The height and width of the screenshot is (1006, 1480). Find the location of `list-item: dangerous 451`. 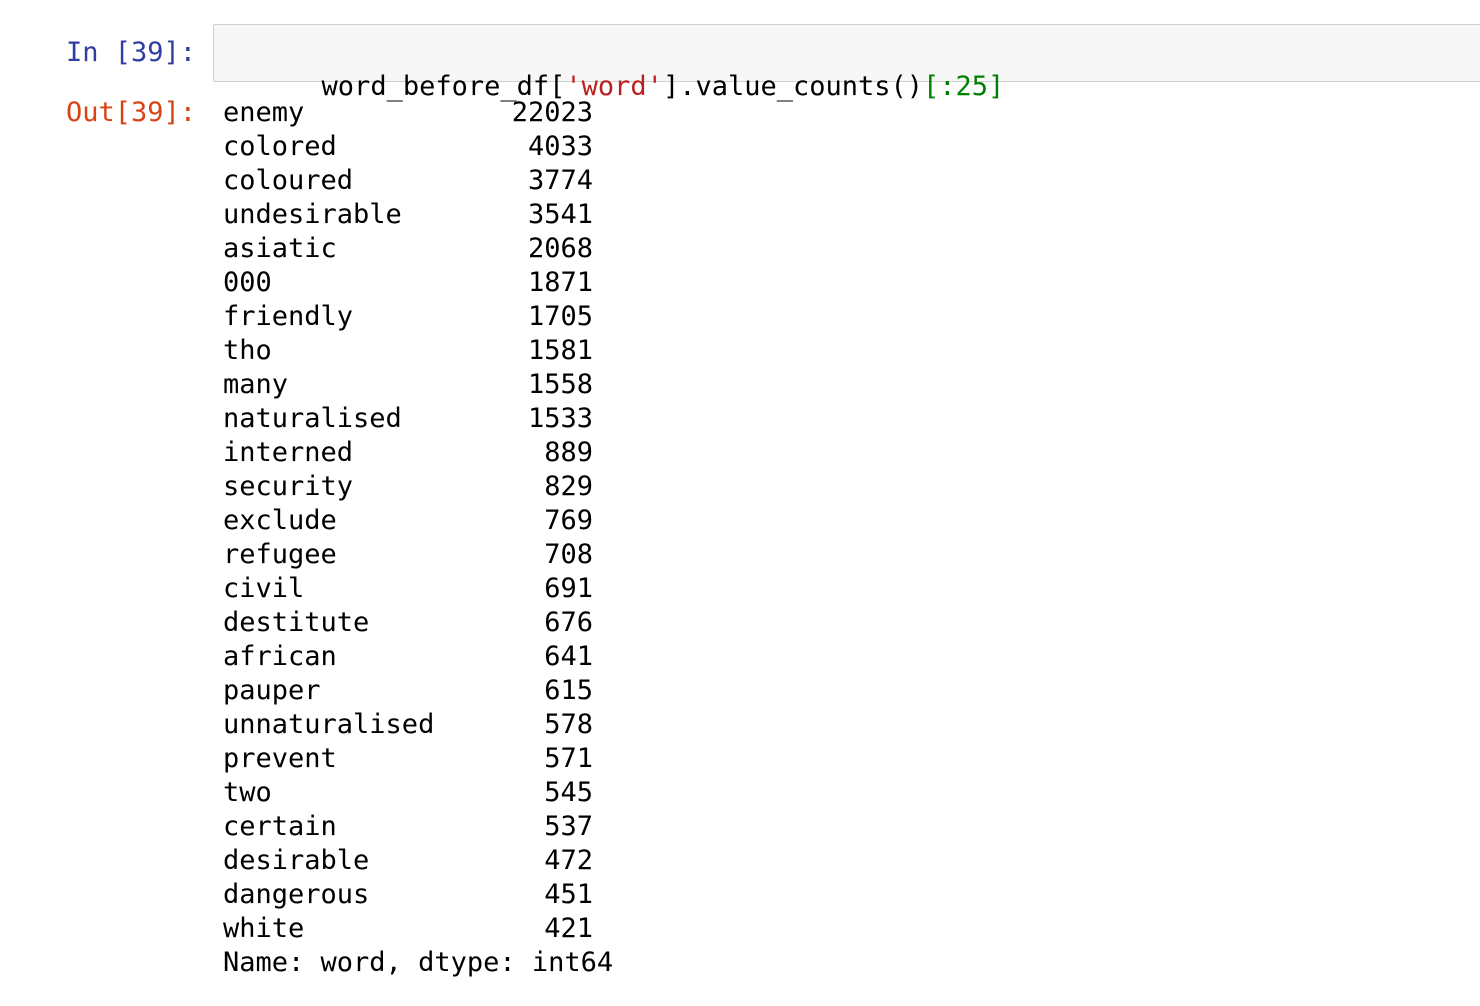

list-item: dangerous 451 is located at coordinates (573, 895).